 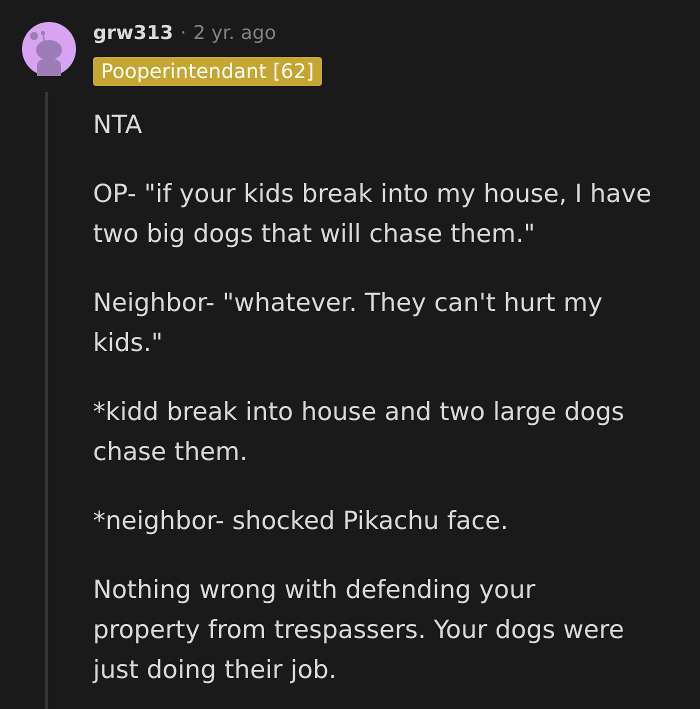 I want to click on comment-paragraph: *neighbor- shocked Pikachu face., so click(x=301, y=521).